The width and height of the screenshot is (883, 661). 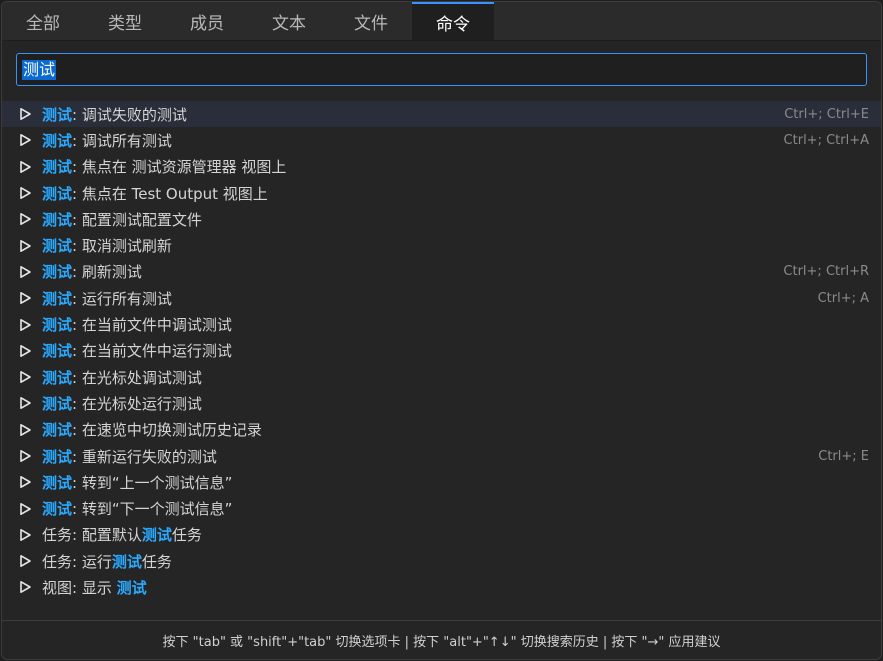 What do you see at coordinates (167, 430) in the screenshot?
I see `command-label-suffix: : 在速览中切换测试历史记录` at bounding box center [167, 430].